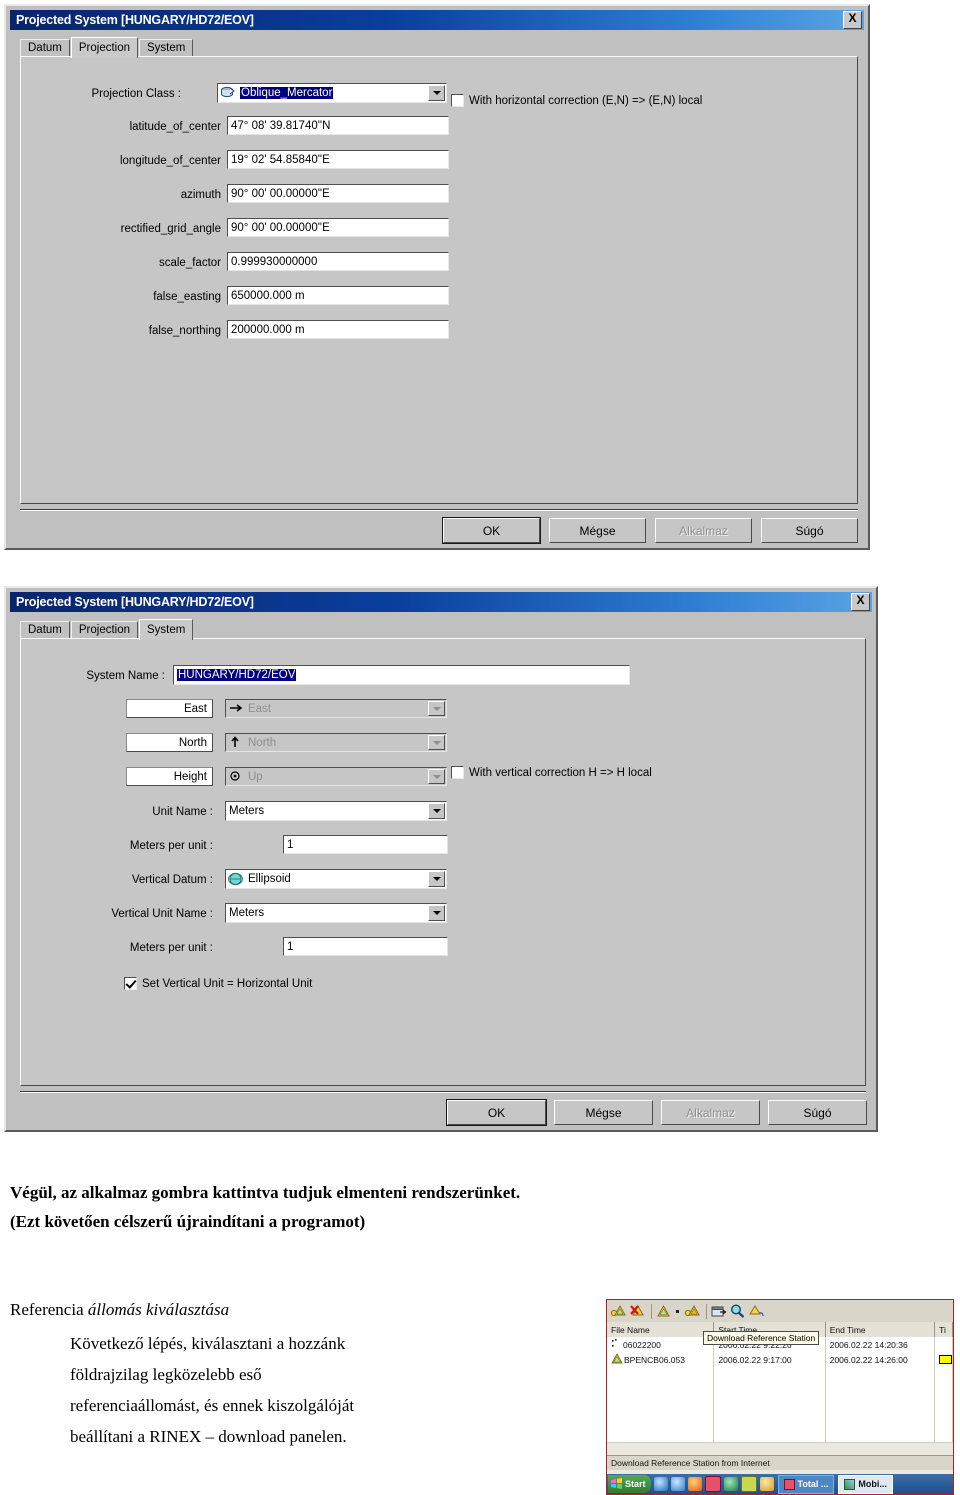 This screenshot has width=960, height=1495. What do you see at coordinates (135, 20) in the screenshot?
I see `dialog1-title: Projected System [HUNGARY/HD72/EOV]` at bounding box center [135, 20].